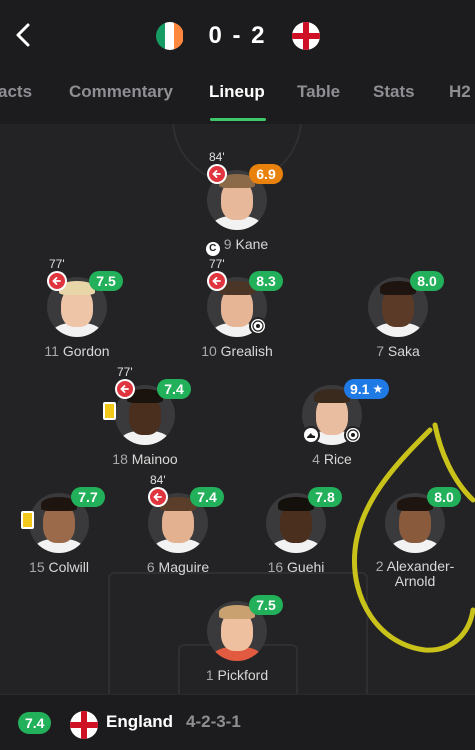 The width and height of the screenshot is (475, 750). I want to click on ireland-flag-icon, so click(169, 36).